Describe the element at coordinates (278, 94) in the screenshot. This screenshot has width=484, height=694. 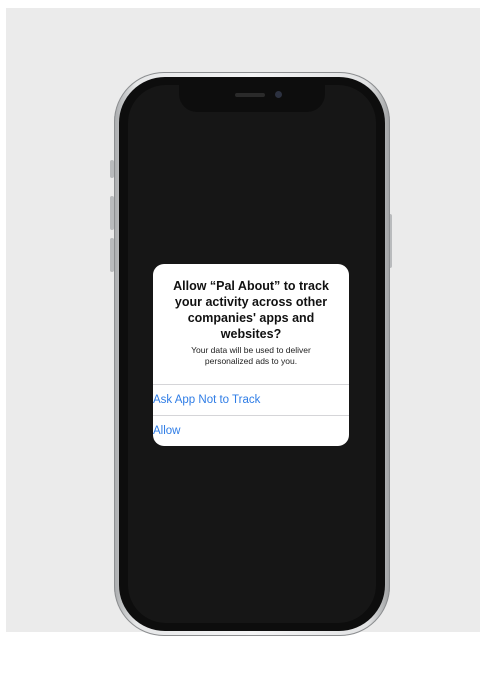
I see `camera-icon` at that location.